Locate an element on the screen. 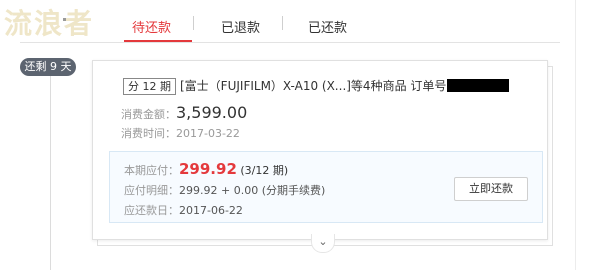  order-title: 分 12 期 [富士（FUJIFILM）X-A10 (X...]等4种商品 订单号 is located at coordinates (316, 86).